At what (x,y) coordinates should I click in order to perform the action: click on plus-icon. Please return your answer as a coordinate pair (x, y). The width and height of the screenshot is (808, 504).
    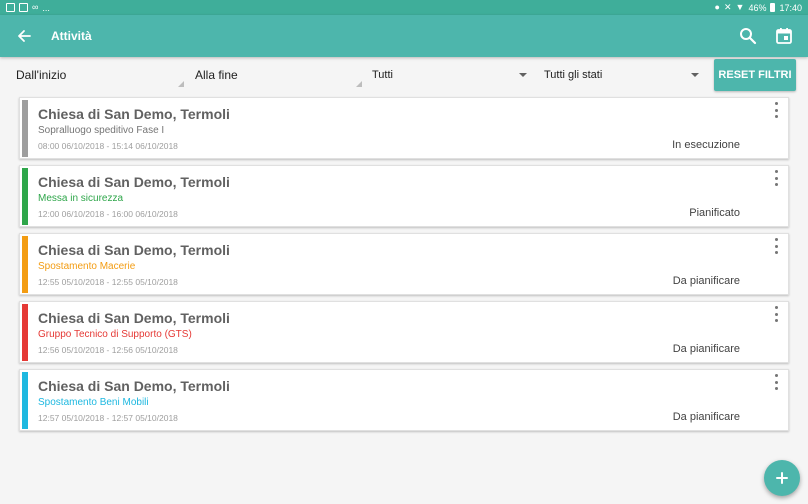
    Looking at the image, I should click on (782, 478).